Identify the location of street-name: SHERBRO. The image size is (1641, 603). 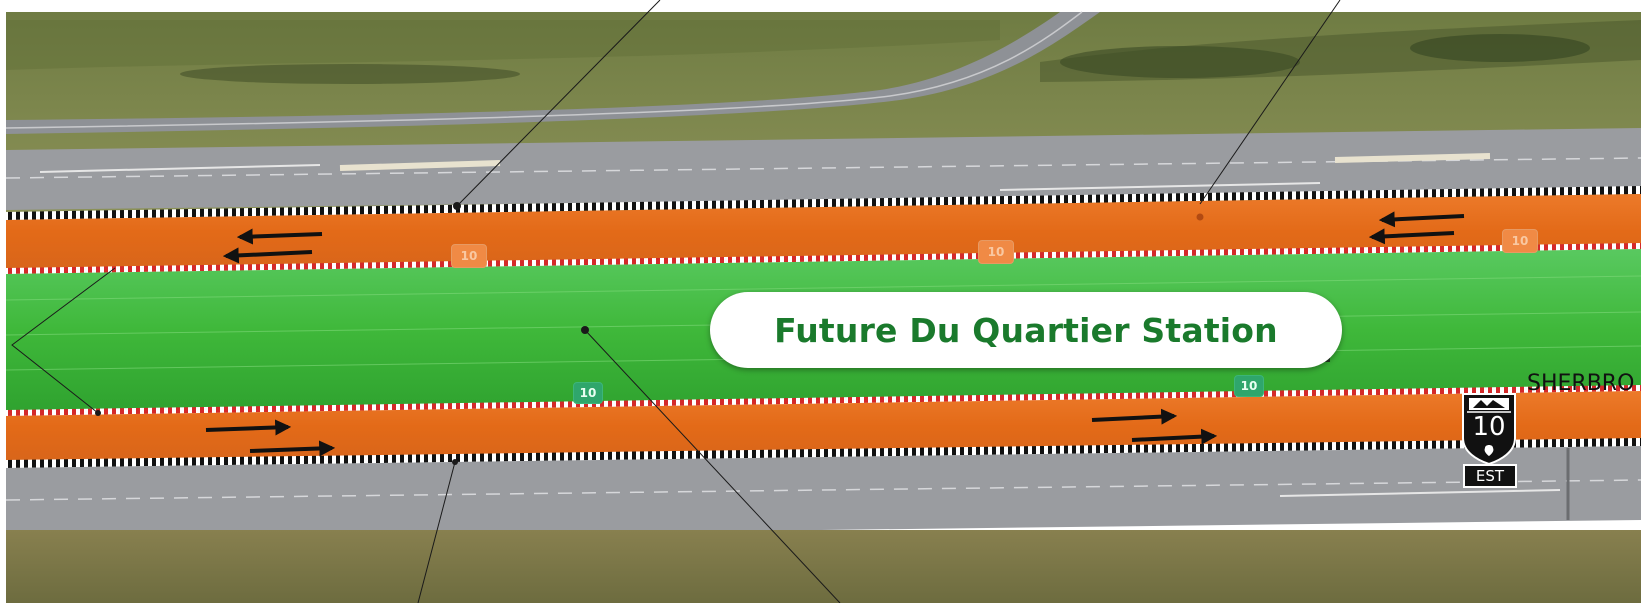
(1581, 383).